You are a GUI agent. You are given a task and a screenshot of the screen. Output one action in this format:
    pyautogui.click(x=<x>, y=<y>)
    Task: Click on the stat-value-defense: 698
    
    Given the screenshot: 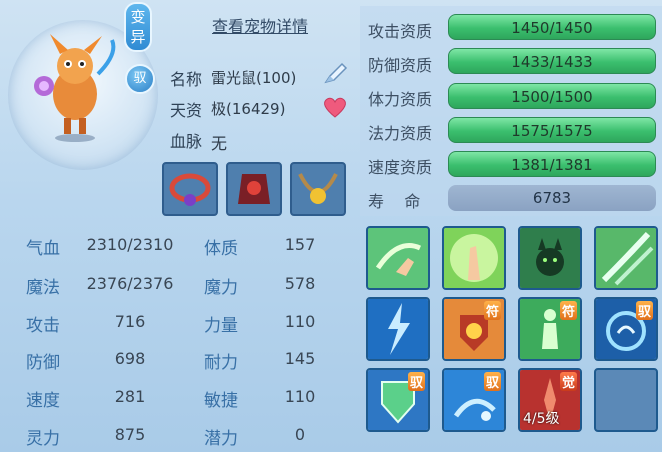 What is the action you would take?
    pyautogui.click(x=130, y=358)
    